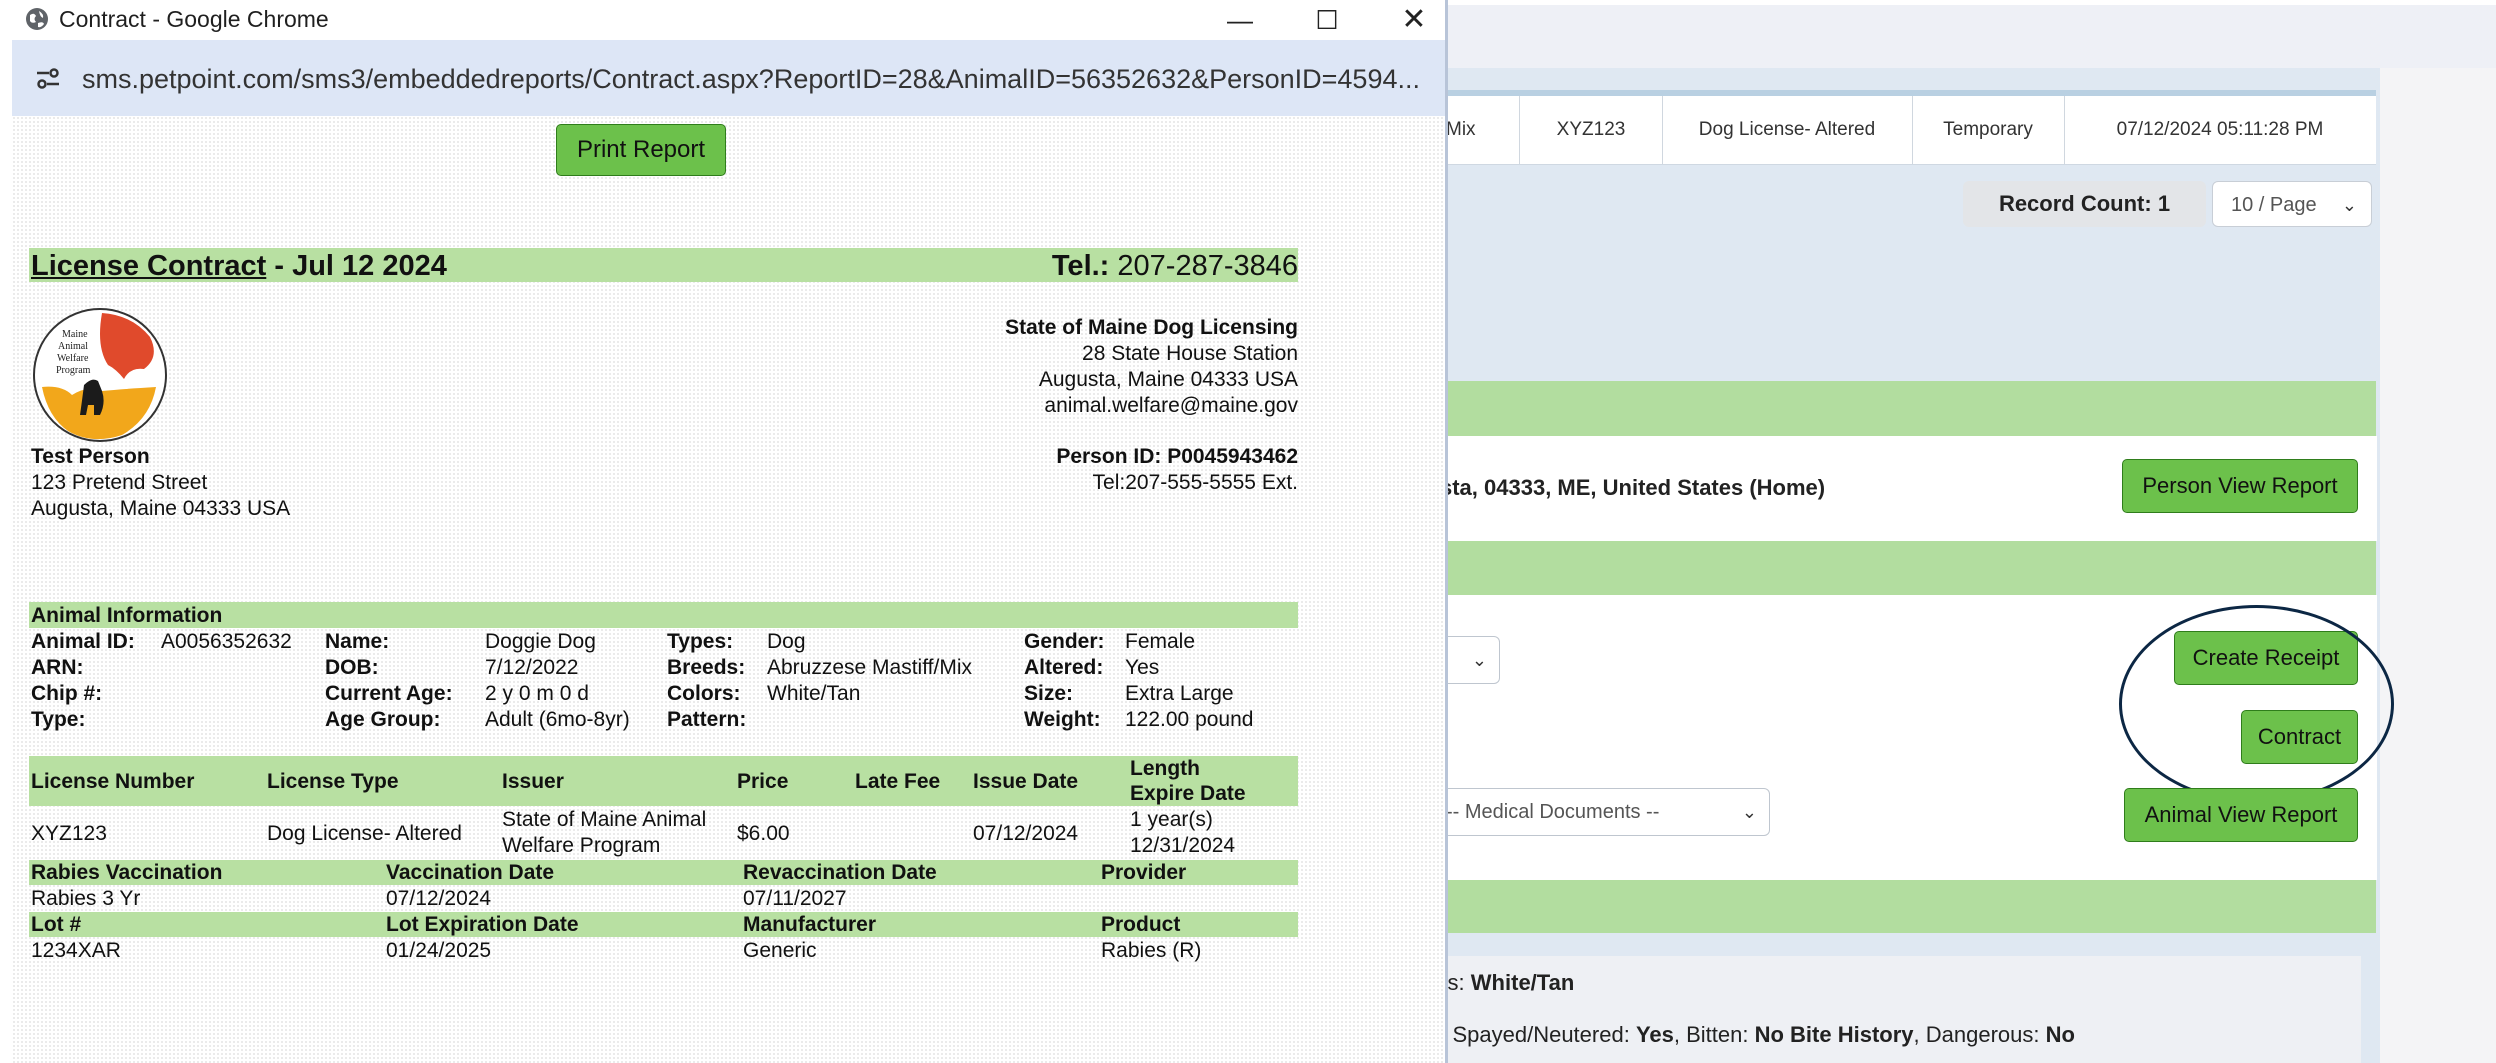 The height and width of the screenshot is (1063, 2496). Describe the element at coordinates (763, 781) in the screenshot. I see `col-price: Price` at that location.